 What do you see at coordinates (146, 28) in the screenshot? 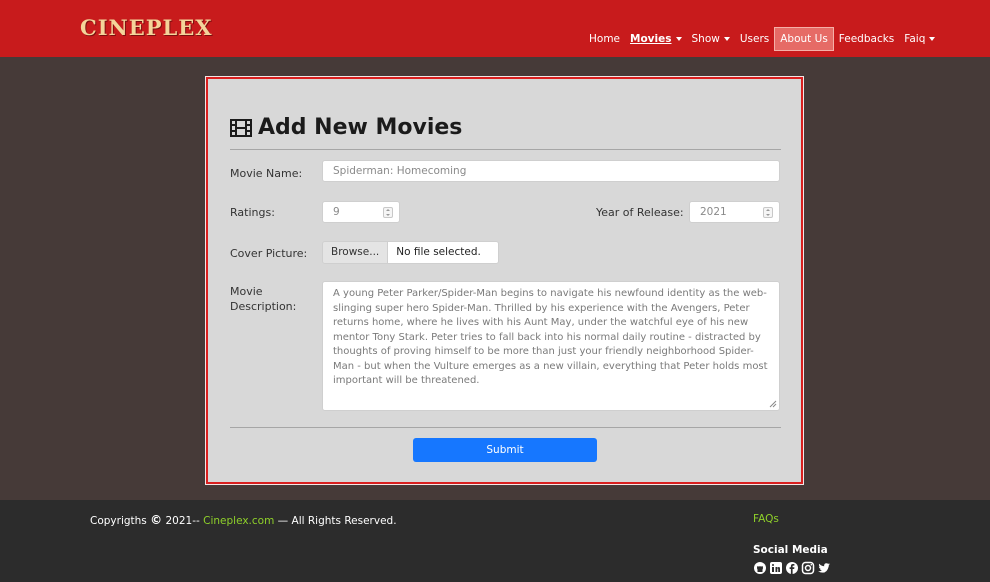
I see `brand-logo: CINEPLEX` at bounding box center [146, 28].